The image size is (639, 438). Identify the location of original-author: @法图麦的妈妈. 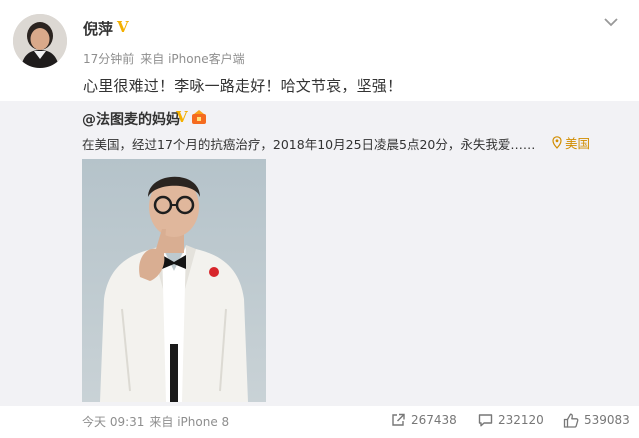
(131, 119).